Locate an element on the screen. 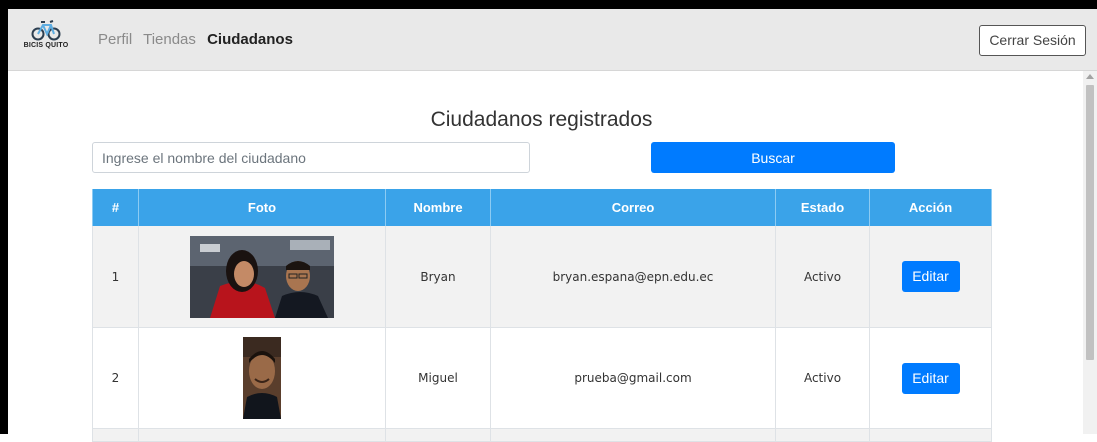 The image size is (1097, 442). search-button: Buscar is located at coordinates (773, 157).